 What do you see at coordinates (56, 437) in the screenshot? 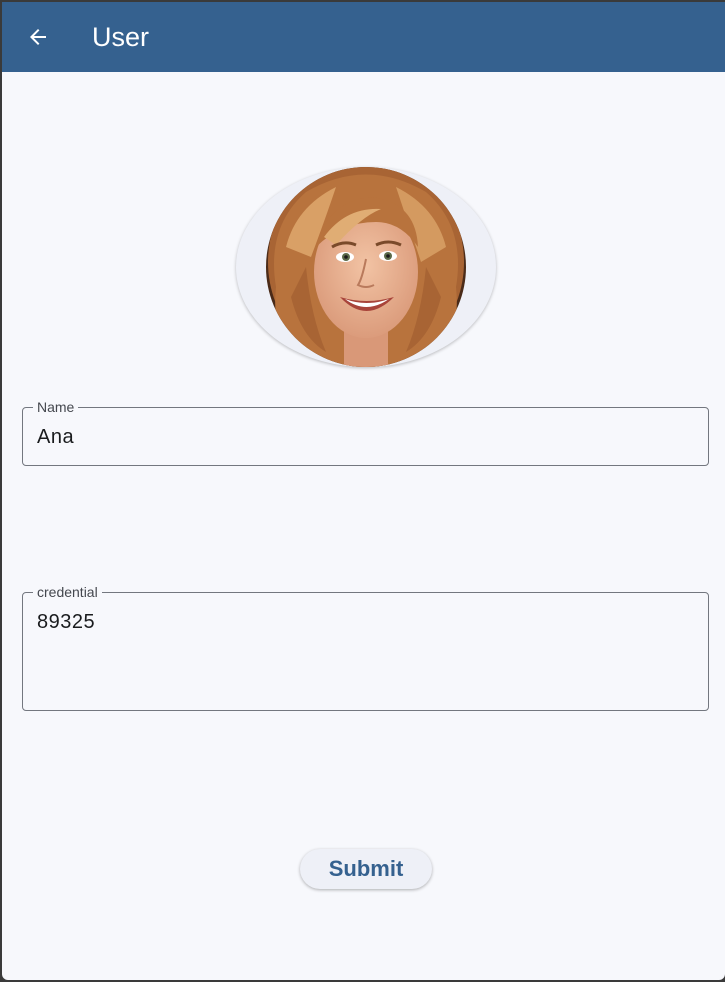
I see `name-field-value: Ana` at bounding box center [56, 437].